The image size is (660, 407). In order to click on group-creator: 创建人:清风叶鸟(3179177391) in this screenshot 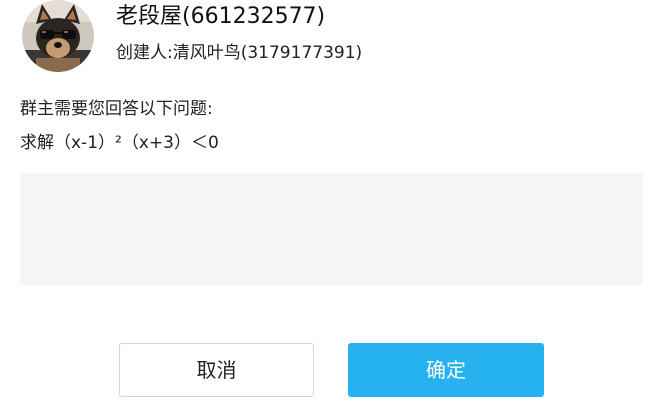, I will do `click(239, 53)`.